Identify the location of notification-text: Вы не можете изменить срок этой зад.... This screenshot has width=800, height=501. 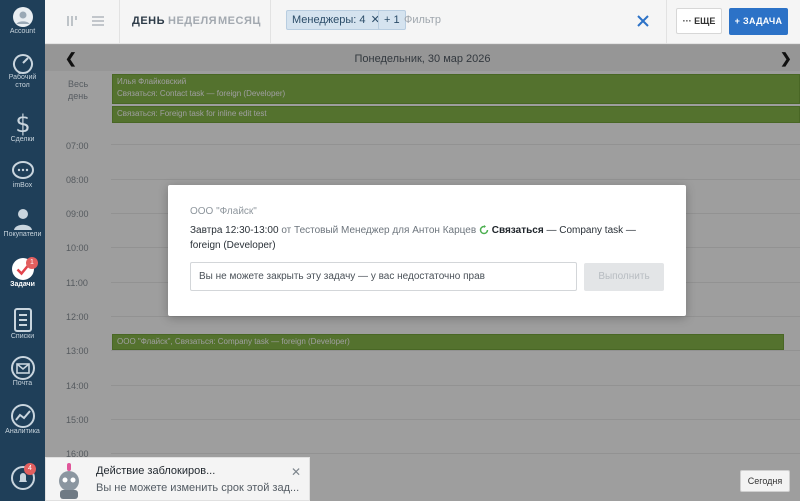
(198, 488).